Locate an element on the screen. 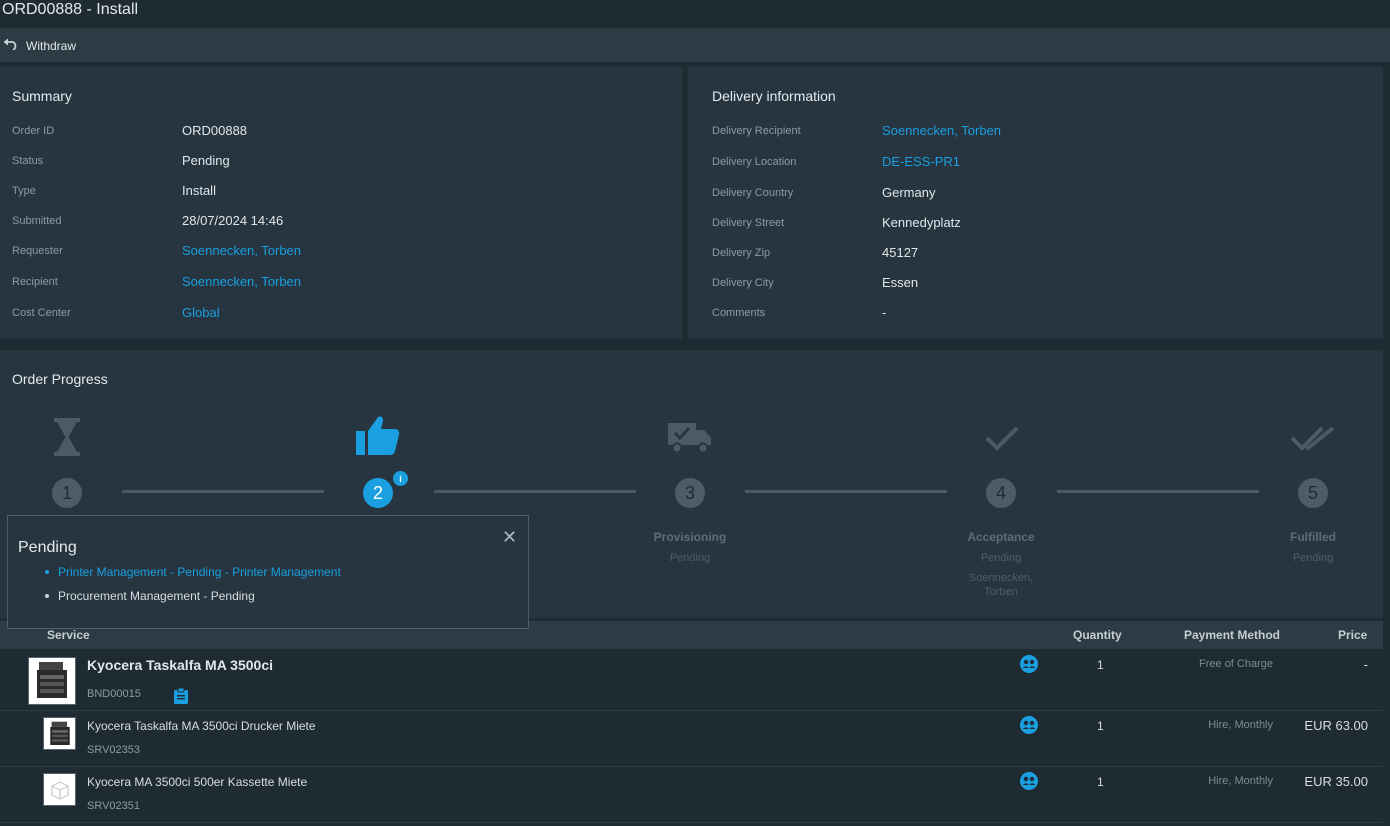 This screenshot has height=826, width=1390. price-value: EUR 63.00 is located at coordinates (1336, 725).